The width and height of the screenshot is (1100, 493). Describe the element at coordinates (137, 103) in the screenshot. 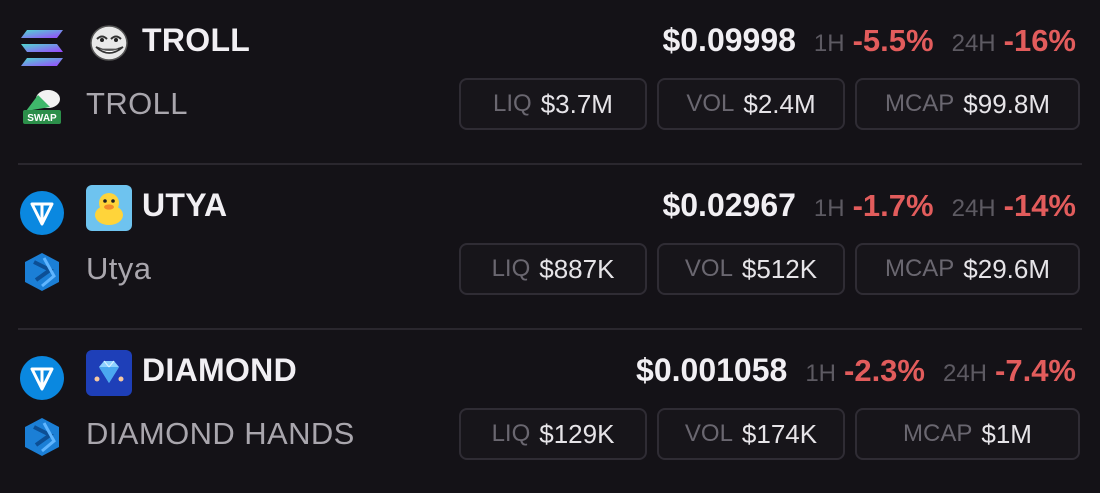

I see `token-name: TROLL` at that location.